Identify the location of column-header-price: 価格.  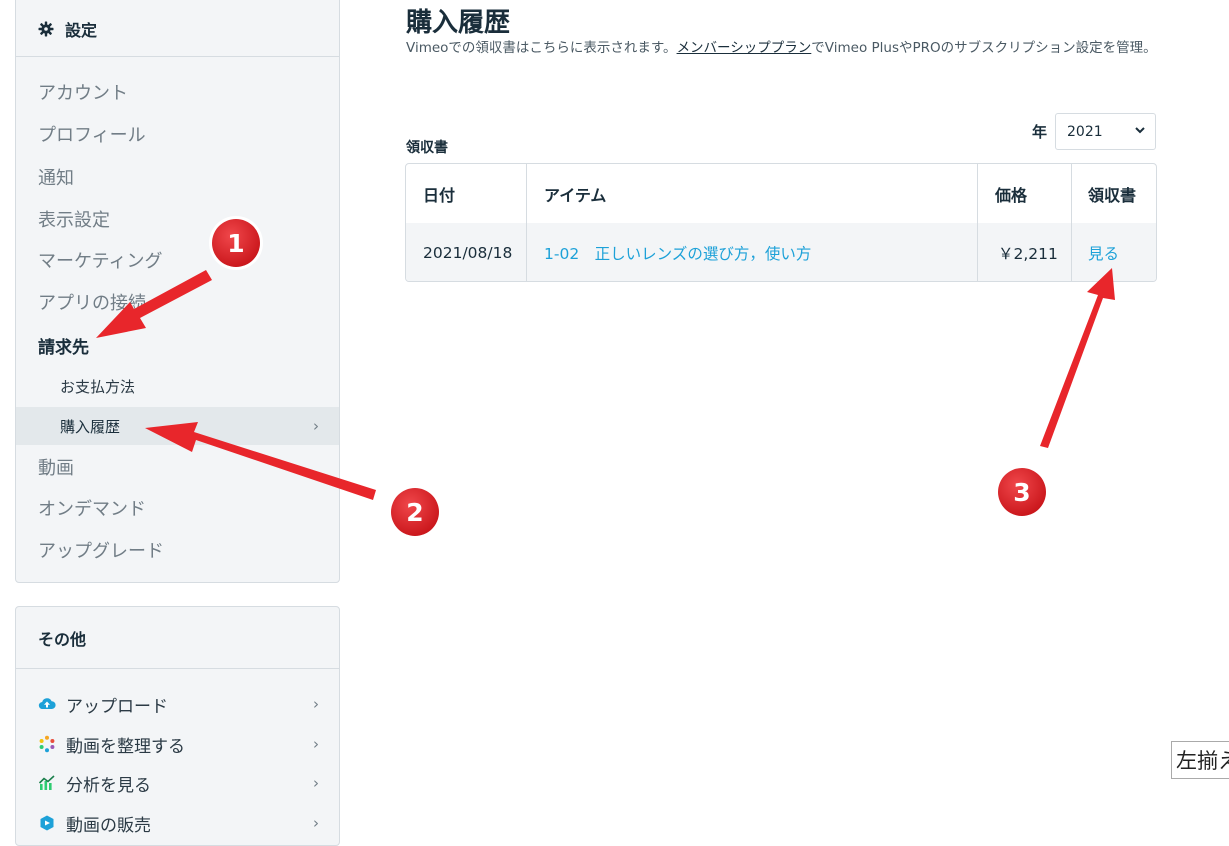
(1011, 195).